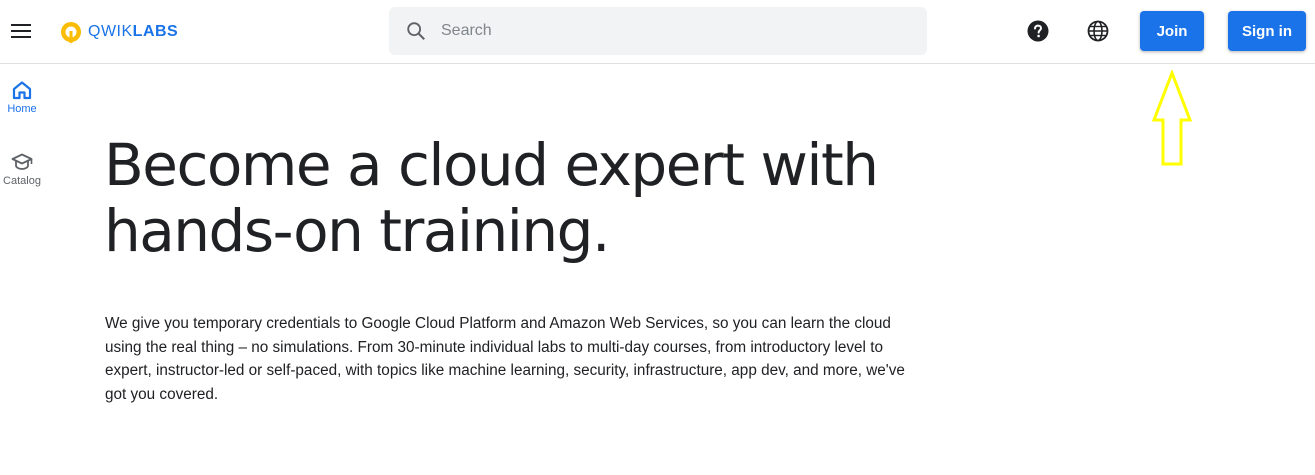 The width and height of the screenshot is (1315, 475). I want to click on qwiklabs-logo: QWIKLABS, so click(119, 32).